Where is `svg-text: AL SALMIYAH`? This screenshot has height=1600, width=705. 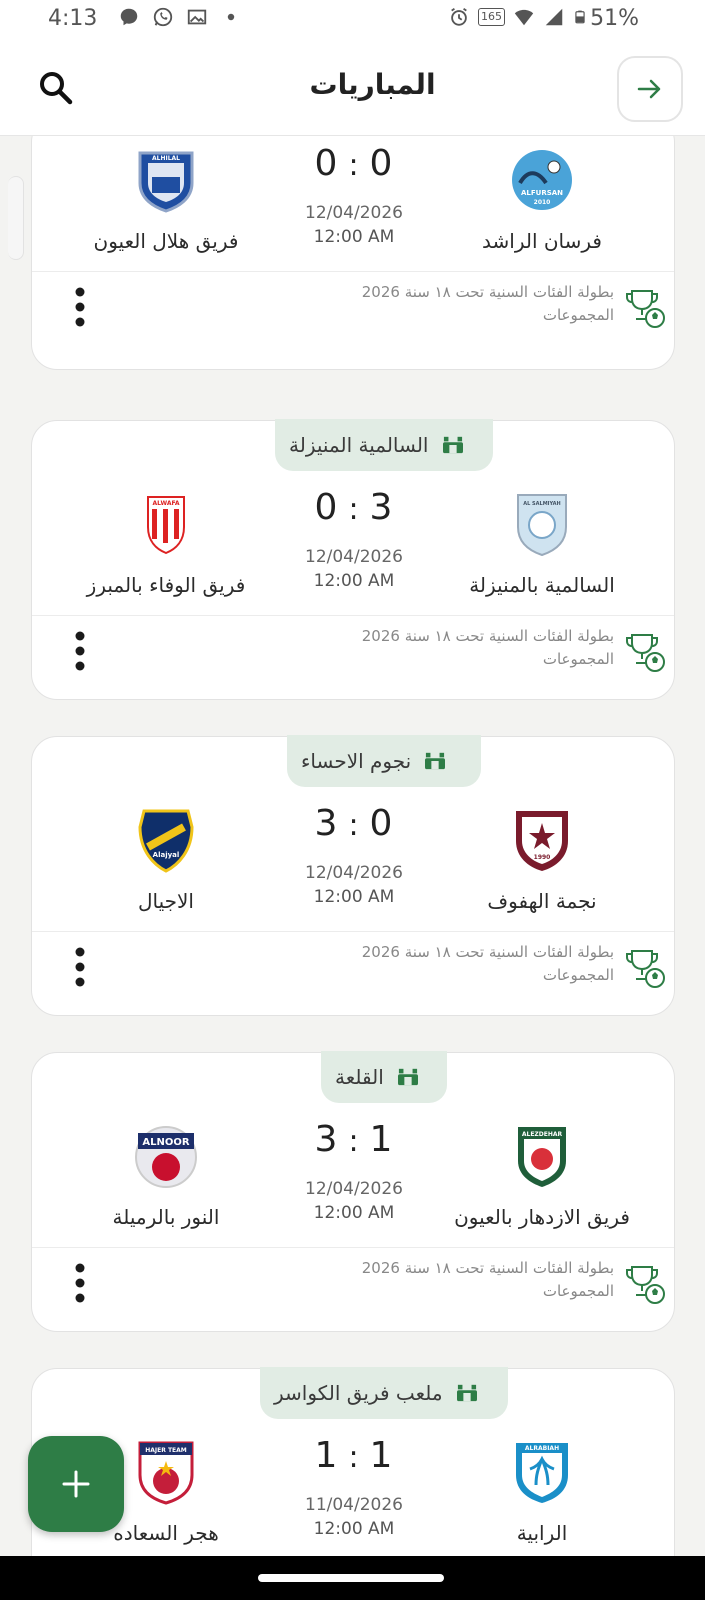
svg-text: AL SALMIYAH is located at coordinates (542, 504).